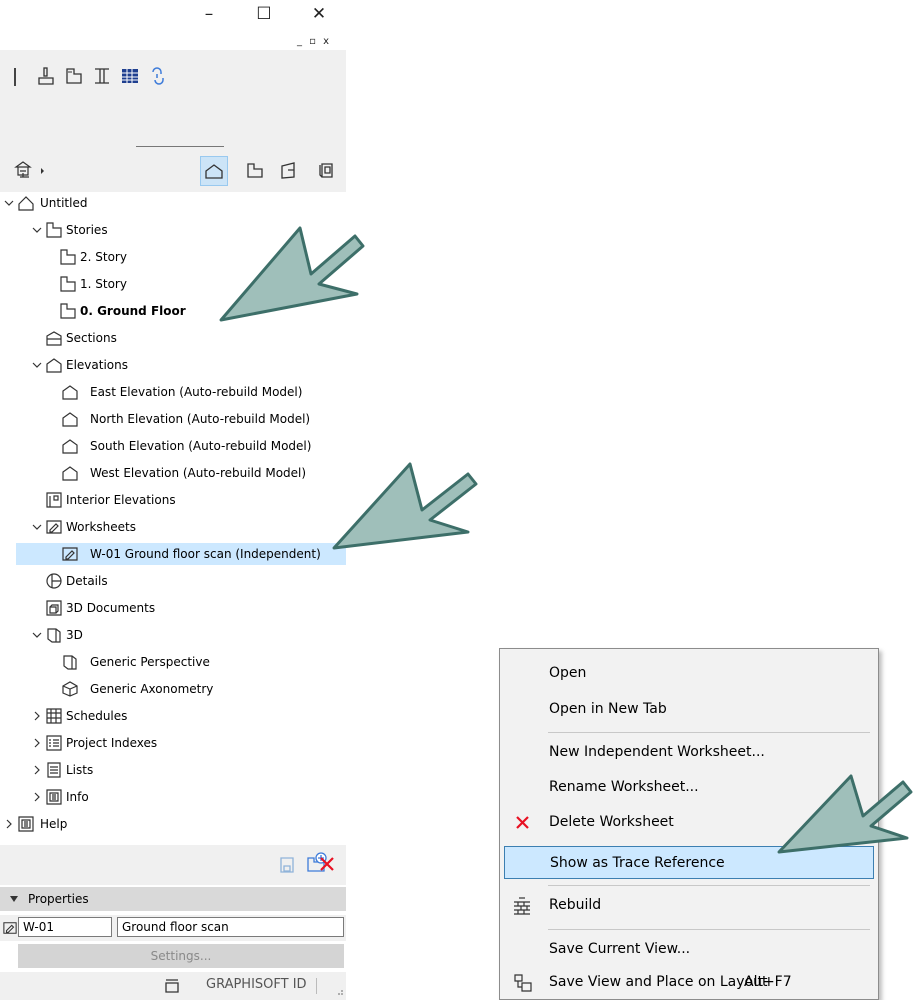 This screenshot has height=1000, width=913. I want to click on save-place-layout-icon, so click(523, 983).